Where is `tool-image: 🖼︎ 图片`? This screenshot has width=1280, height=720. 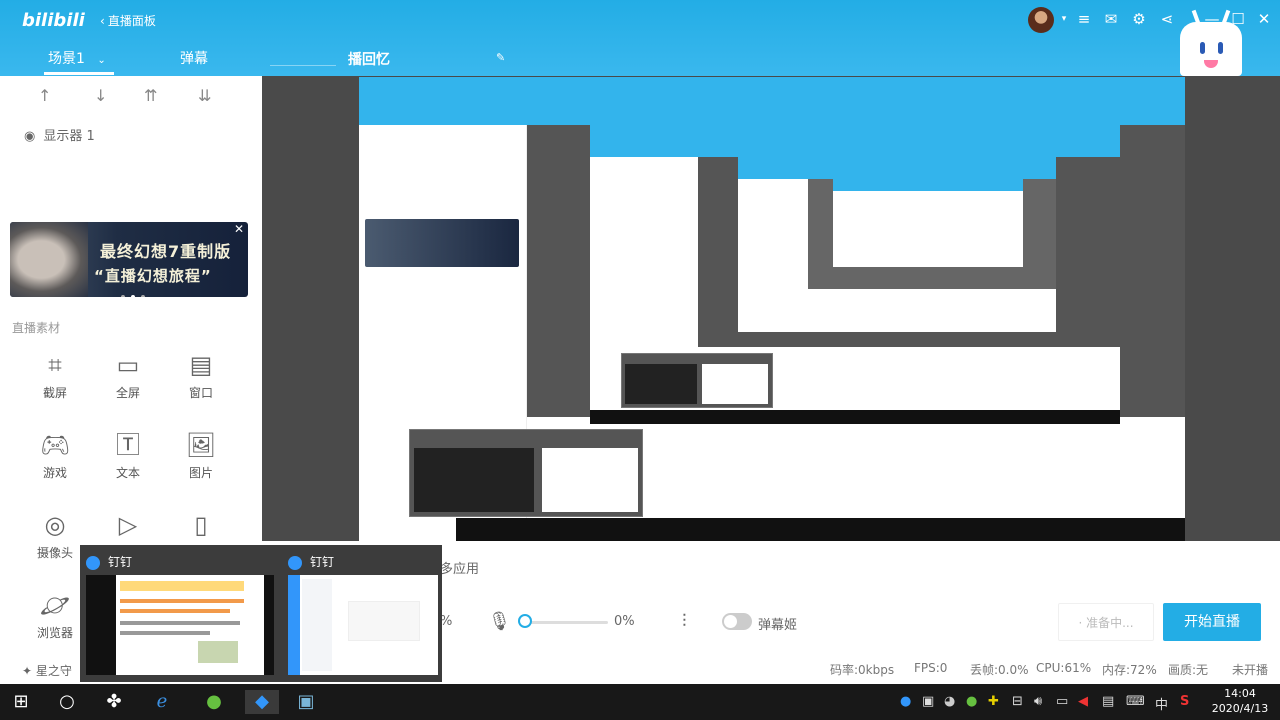 tool-image: 🖼︎ 图片 is located at coordinates (201, 455).